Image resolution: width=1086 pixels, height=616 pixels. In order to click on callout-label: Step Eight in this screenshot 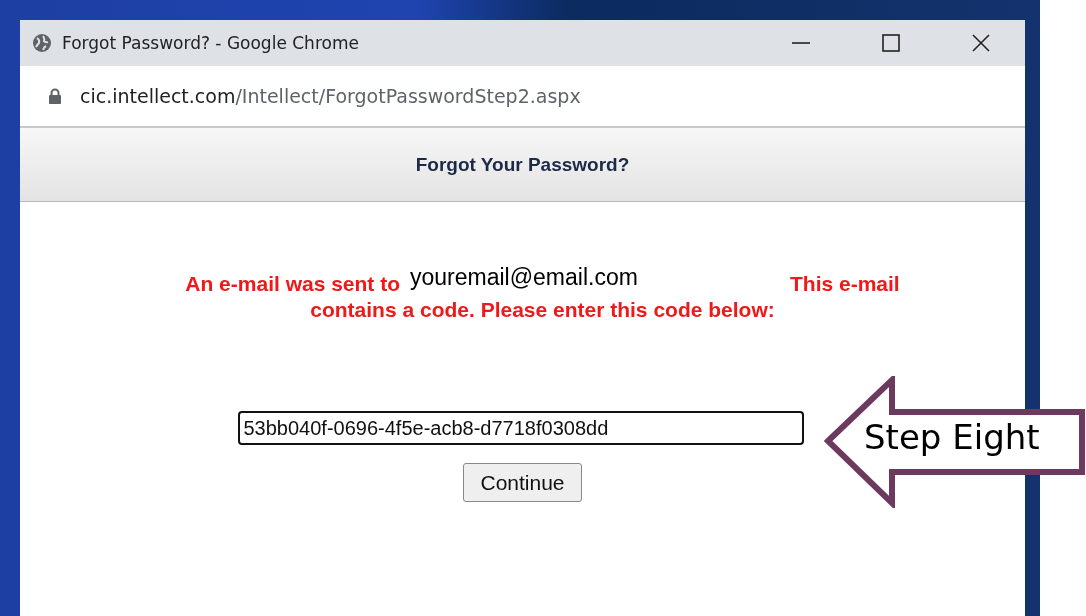, I will do `click(952, 437)`.